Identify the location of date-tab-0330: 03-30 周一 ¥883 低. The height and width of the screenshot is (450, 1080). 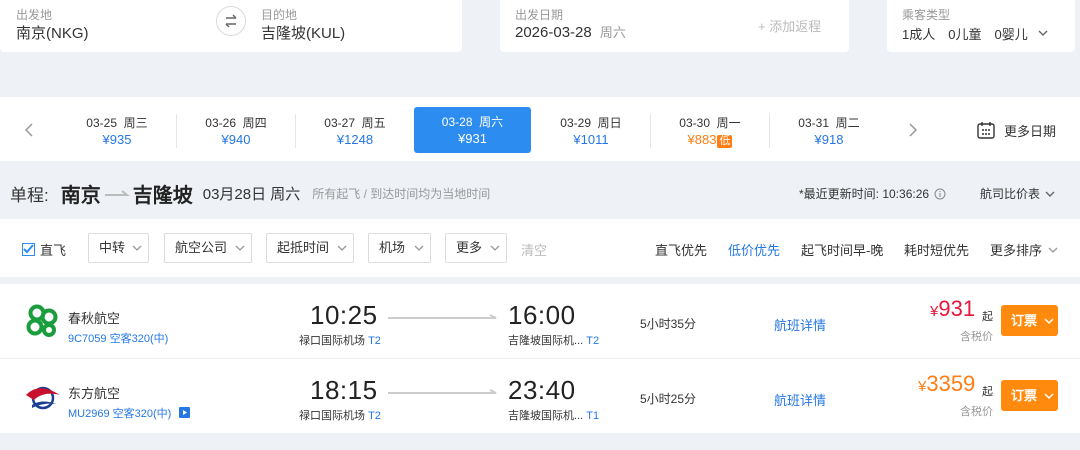
(710, 131).